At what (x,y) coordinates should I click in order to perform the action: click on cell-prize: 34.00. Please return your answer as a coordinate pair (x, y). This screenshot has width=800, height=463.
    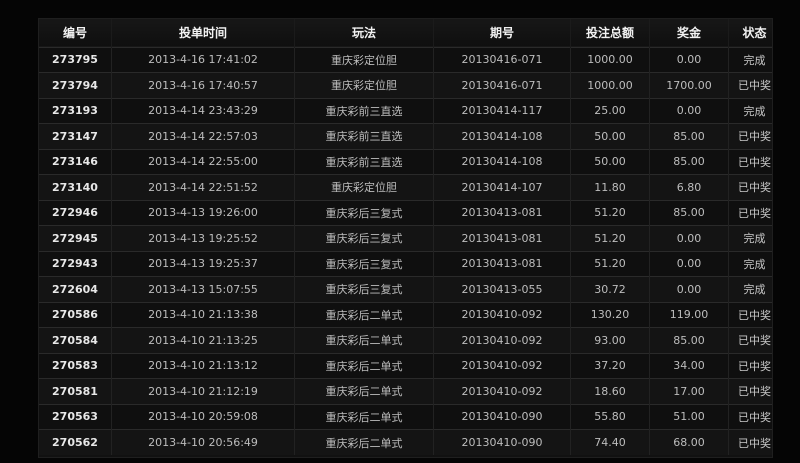
    Looking at the image, I should click on (689, 365).